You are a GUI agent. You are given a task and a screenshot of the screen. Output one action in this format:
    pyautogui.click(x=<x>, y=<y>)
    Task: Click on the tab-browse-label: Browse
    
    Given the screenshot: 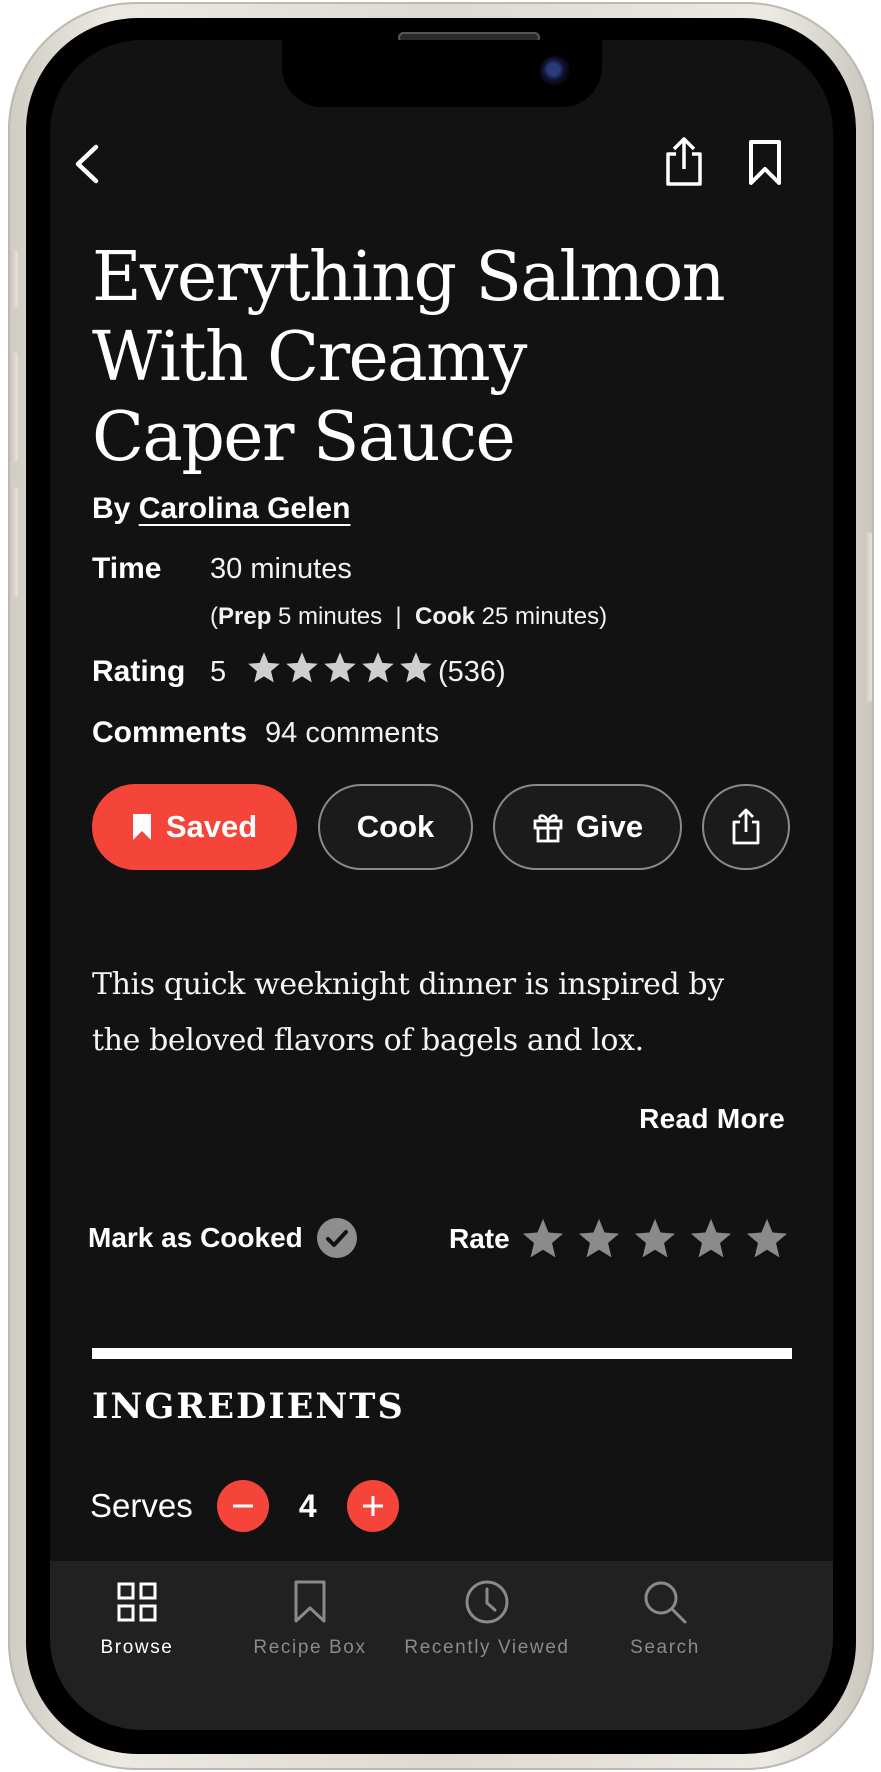 What is the action you would take?
    pyautogui.click(x=137, y=1647)
    